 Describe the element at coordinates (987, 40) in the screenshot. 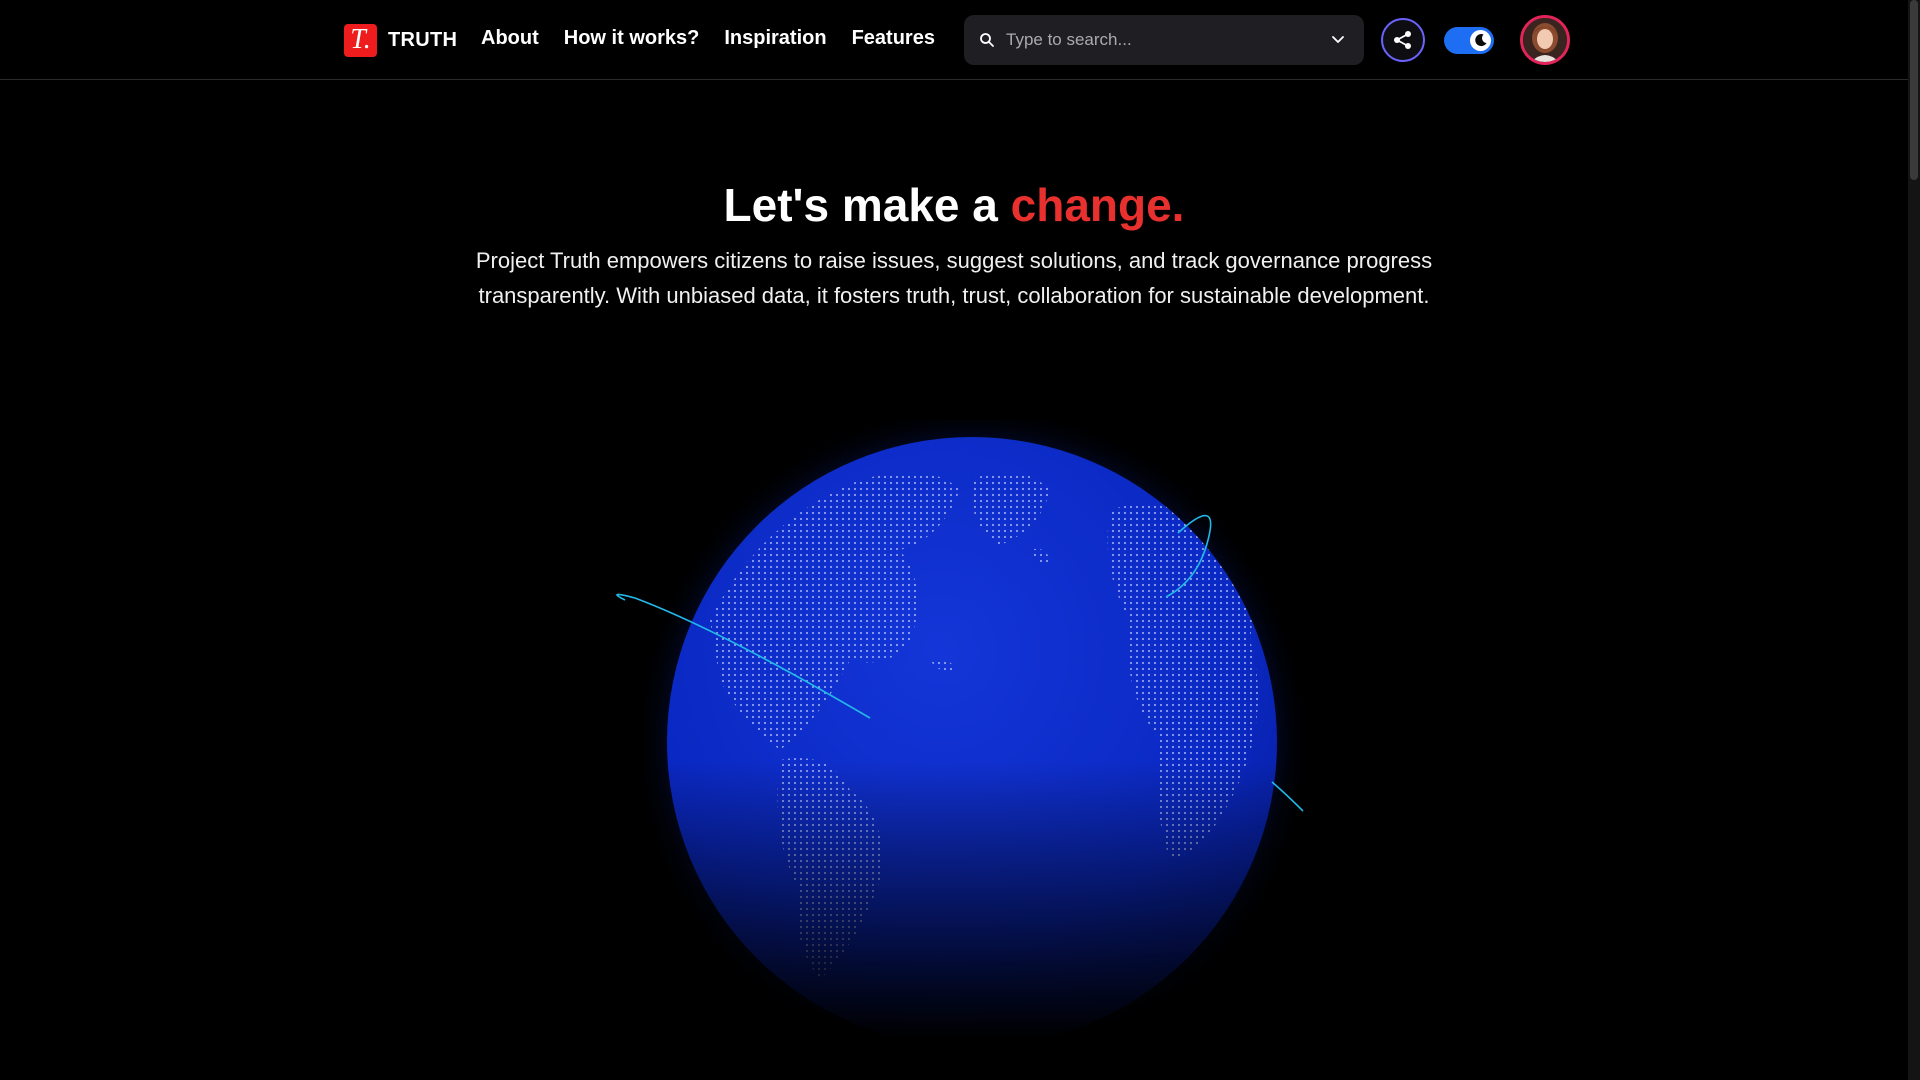

I see `search-icon` at that location.